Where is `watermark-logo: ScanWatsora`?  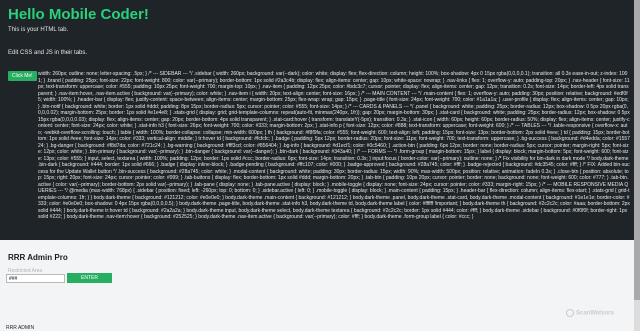 watermark-logo: ScanWatsora is located at coordinates (590, 313).